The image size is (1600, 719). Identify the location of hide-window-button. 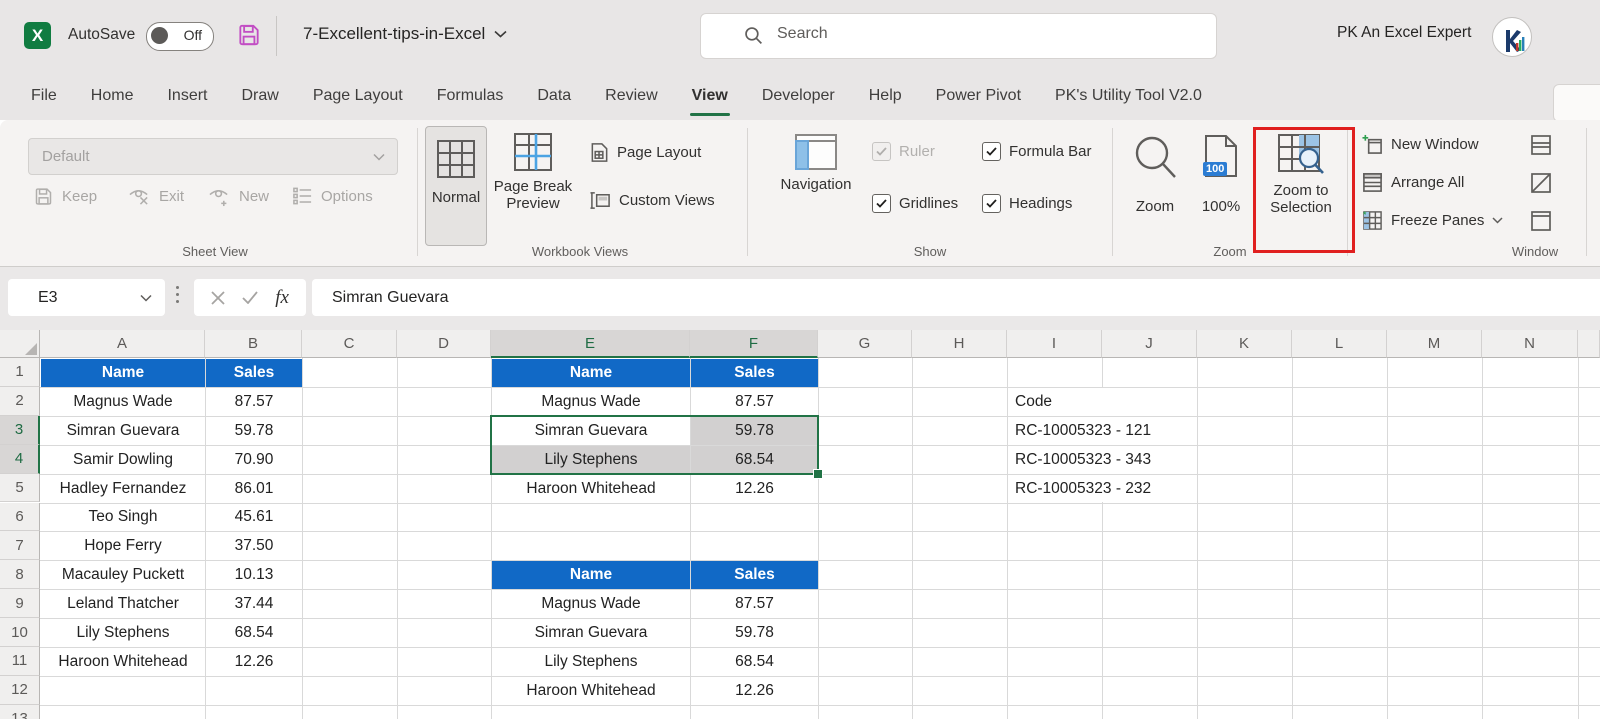
(1541, 183).